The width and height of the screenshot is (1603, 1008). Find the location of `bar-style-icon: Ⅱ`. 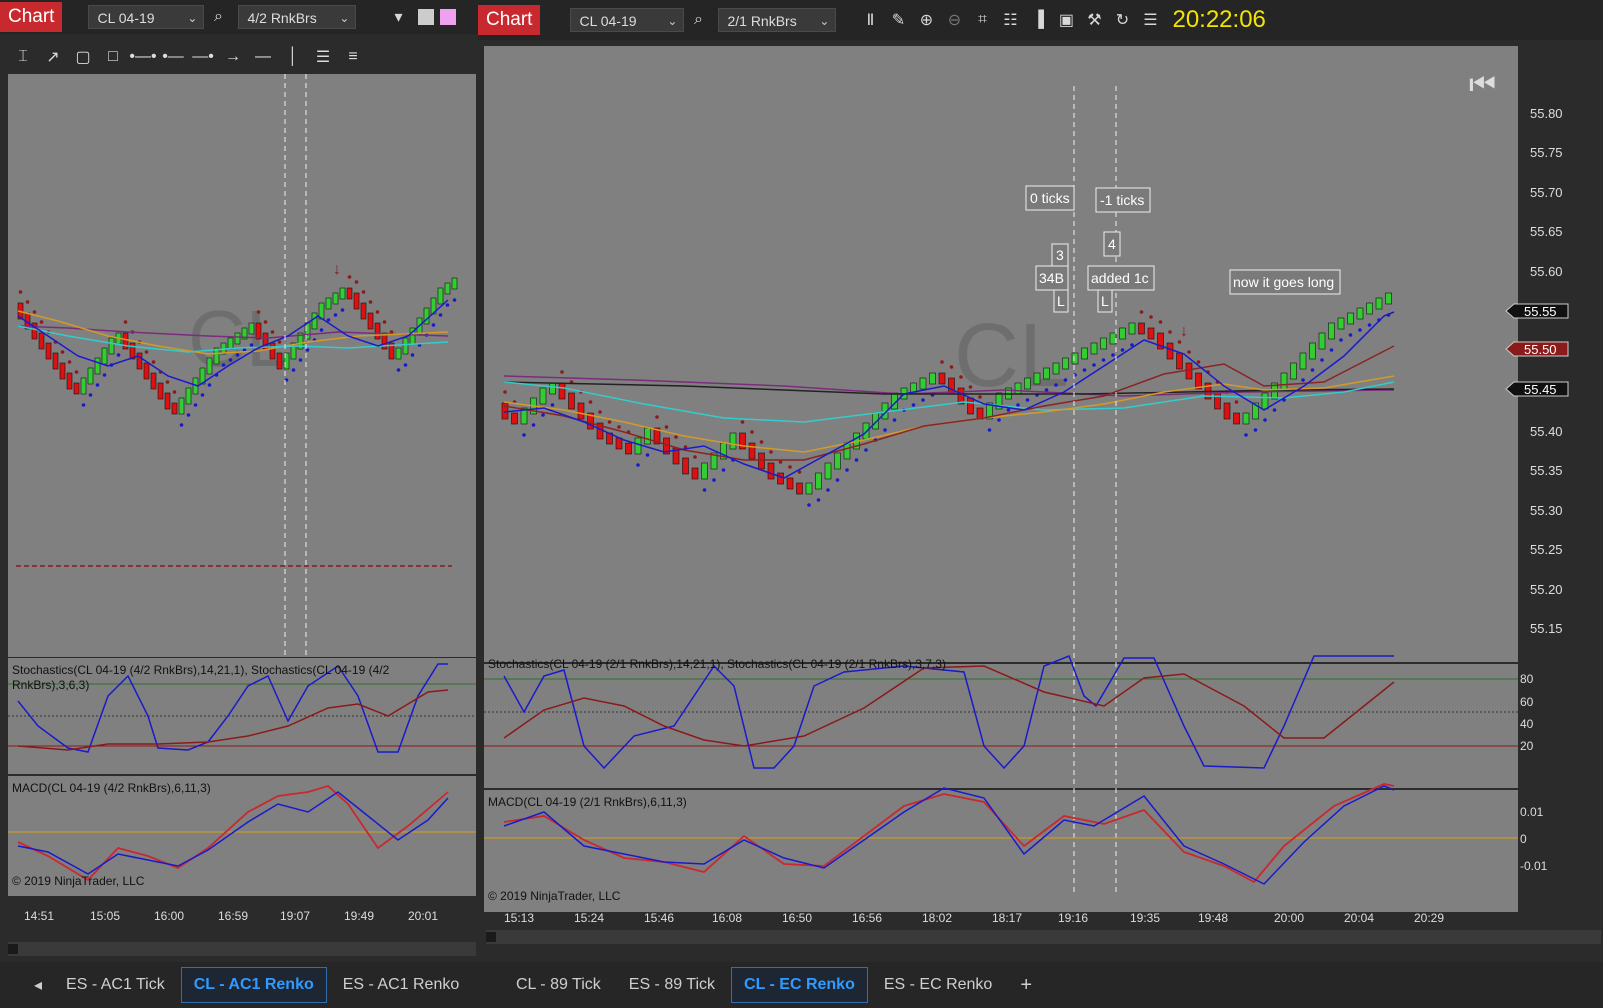

bar-style-icon: Ⅱ is located at coordinates (870, 20).